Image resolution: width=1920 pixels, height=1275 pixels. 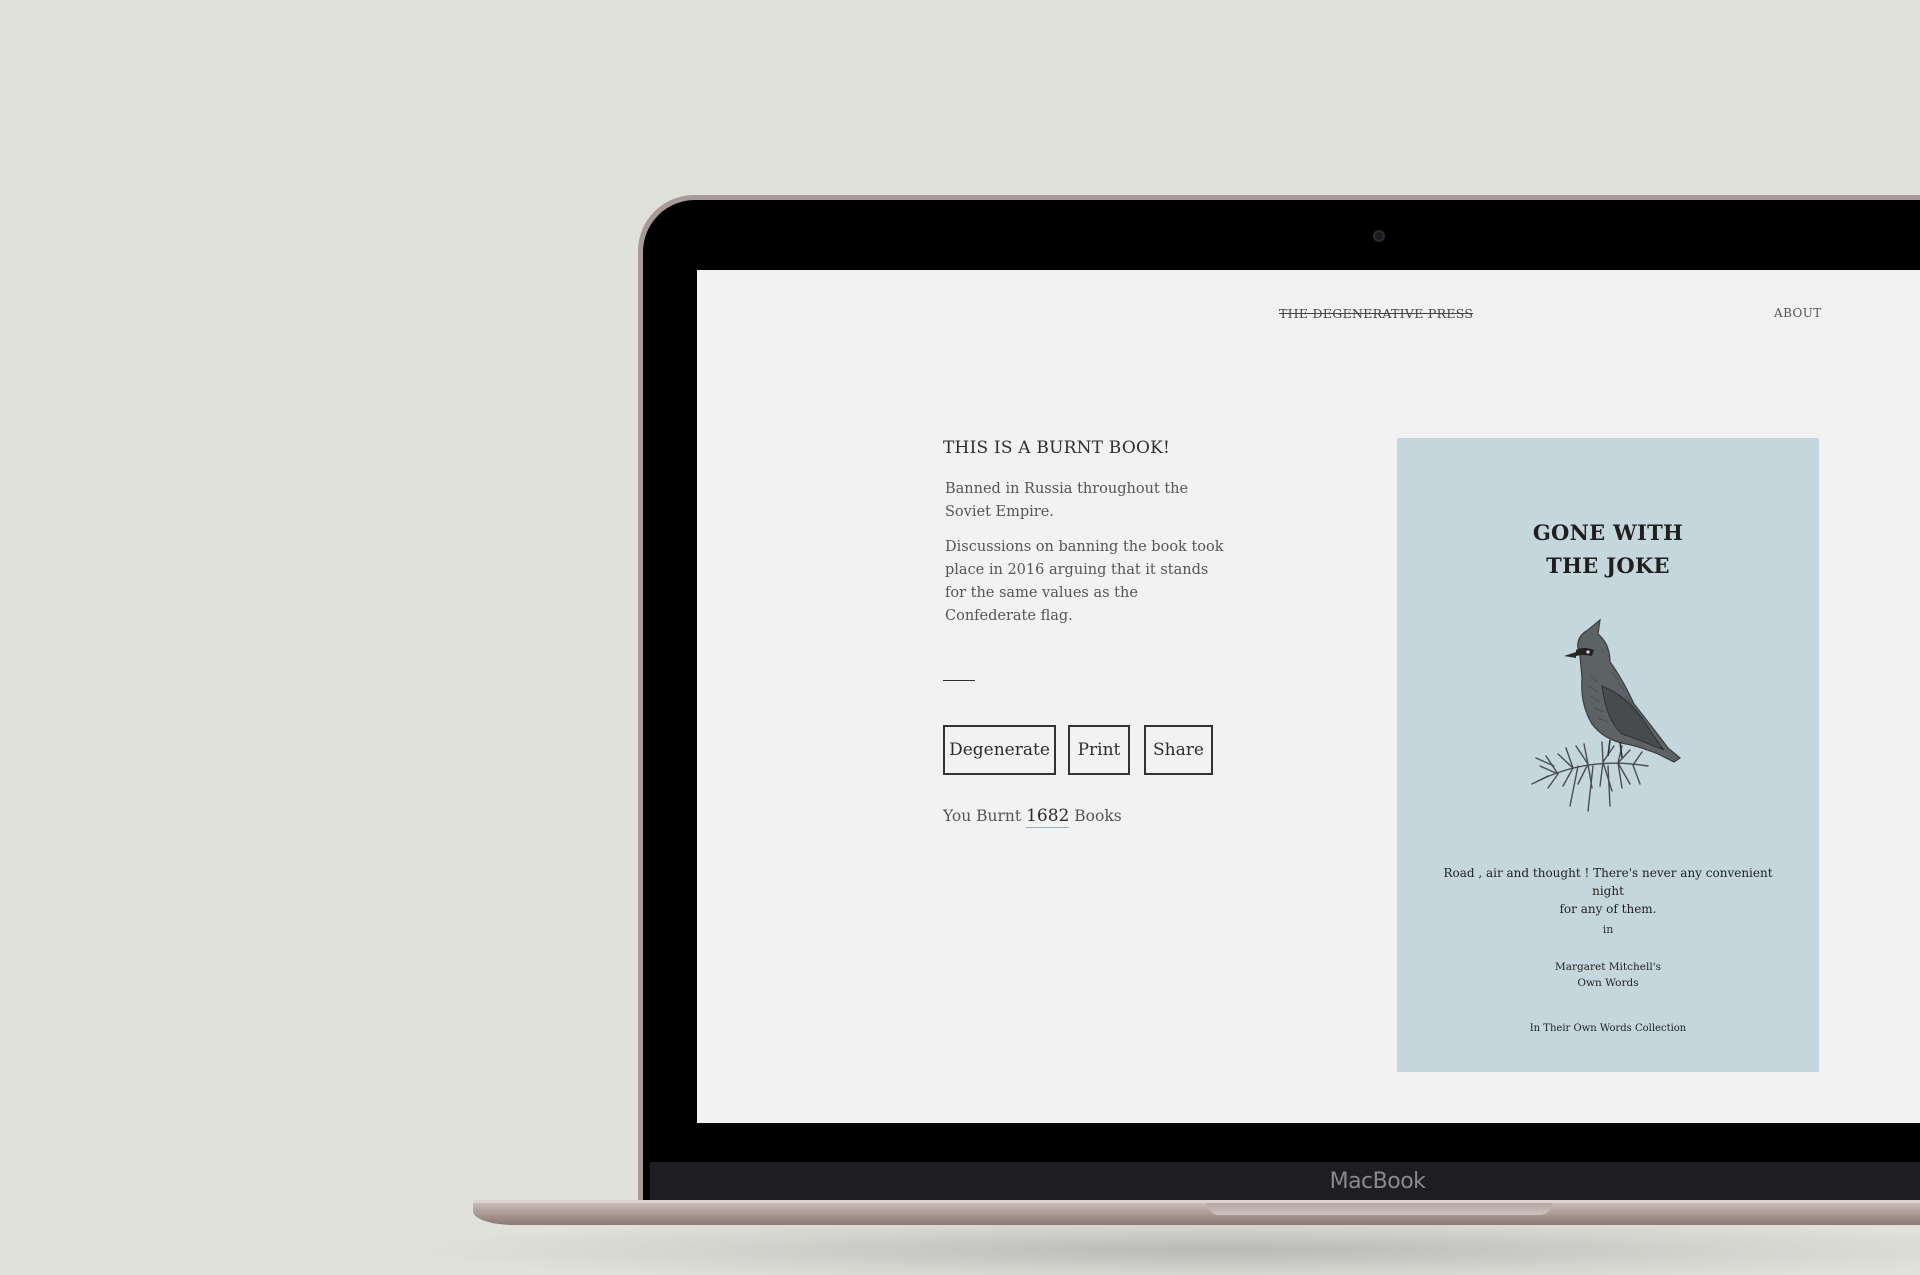 I want to click on site-logo: THE DEGENERATIVE PRESS, so click(x=1376, y=313).